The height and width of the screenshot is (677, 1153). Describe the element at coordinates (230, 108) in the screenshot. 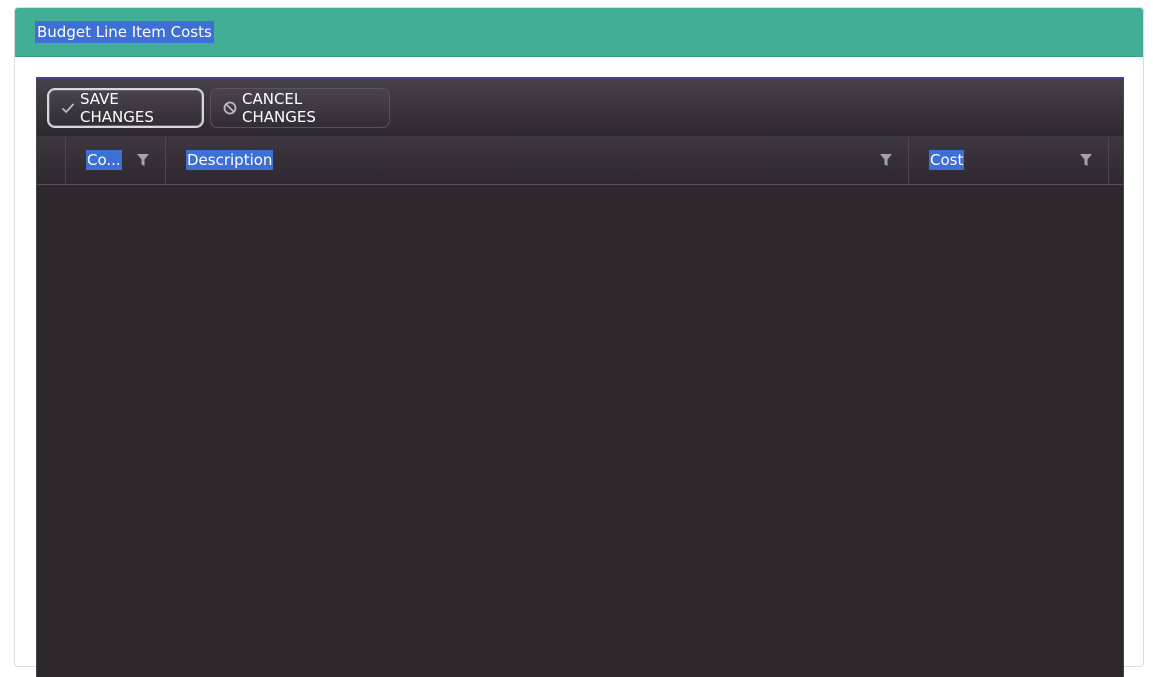

I see `prohibit-icon` at that location.